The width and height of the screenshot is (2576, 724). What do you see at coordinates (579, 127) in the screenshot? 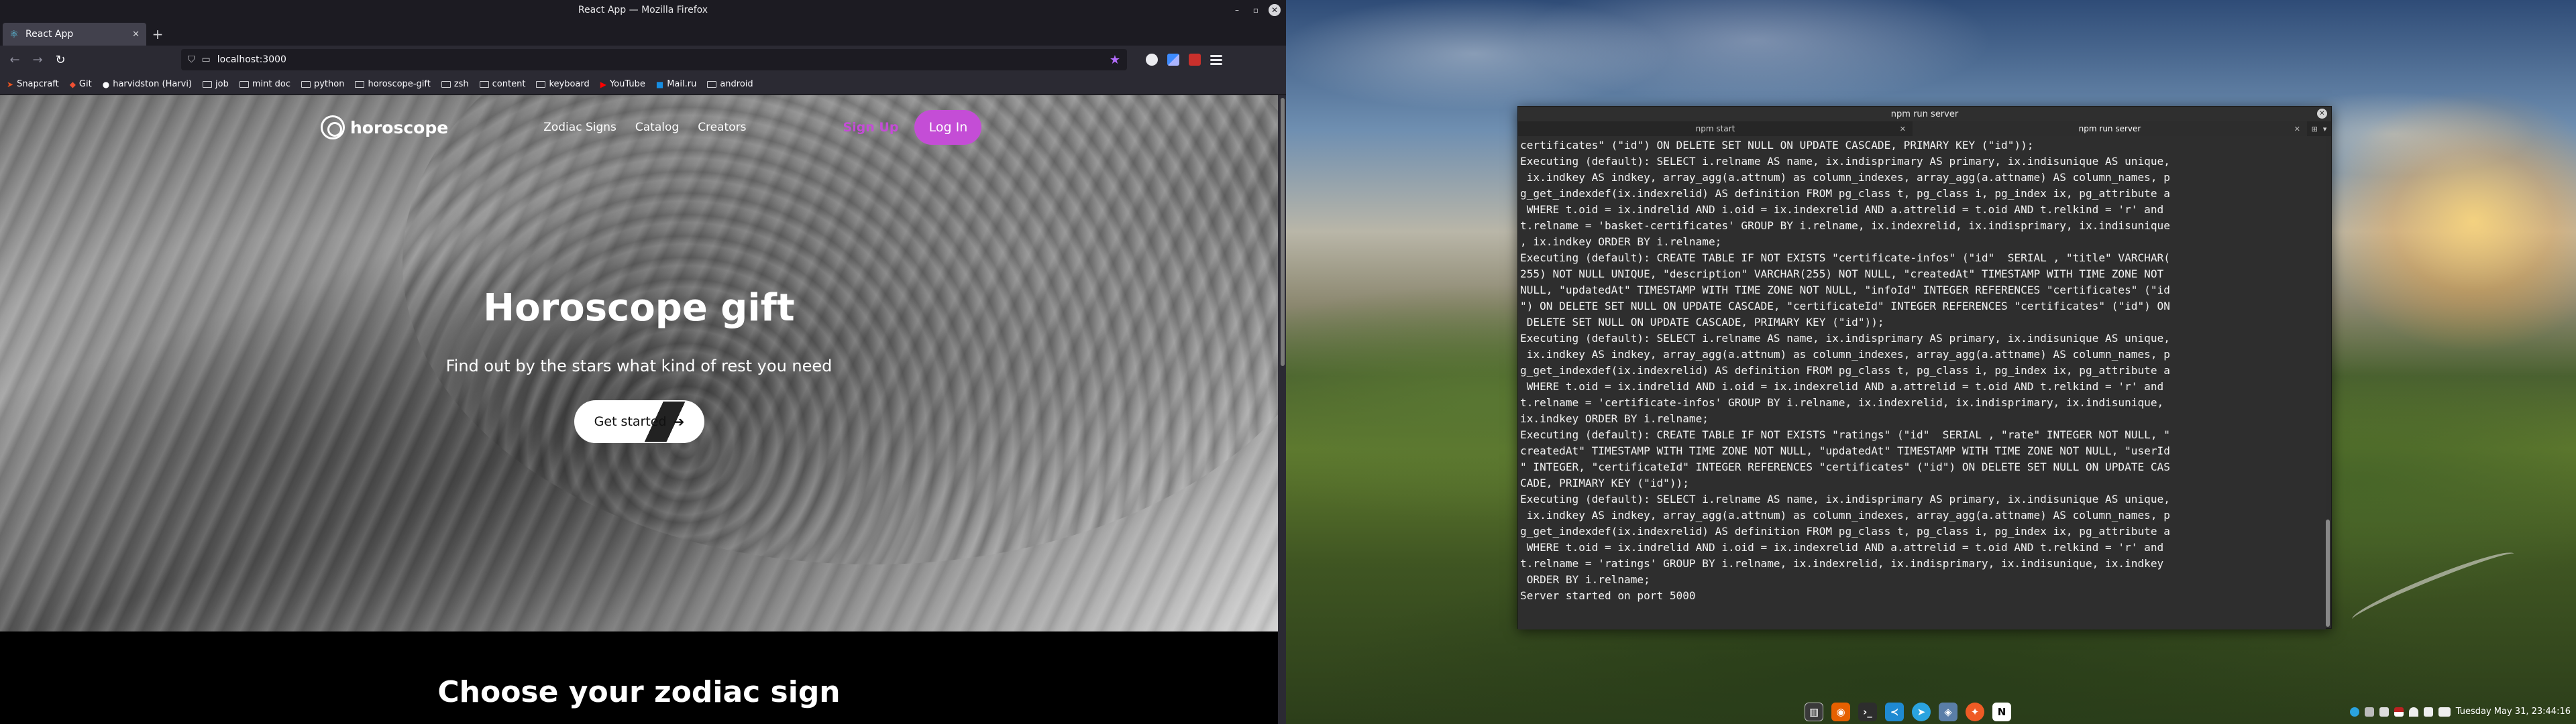
I see `nav-link-zodiac-signs: Zodiac Signs` at bounding box center [579, 127].